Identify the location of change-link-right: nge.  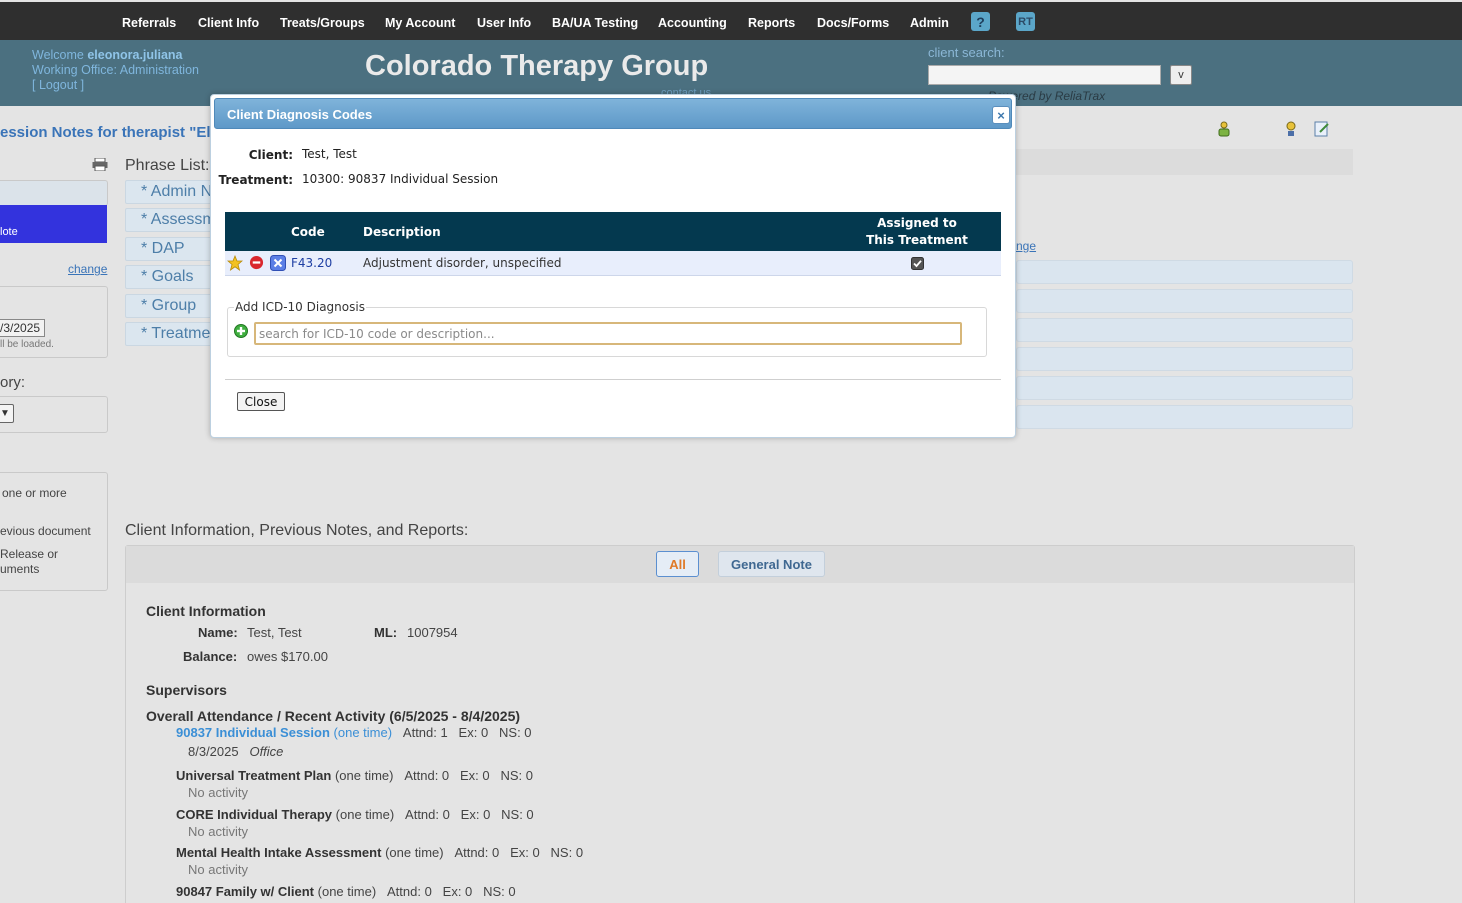
(1026, 246).